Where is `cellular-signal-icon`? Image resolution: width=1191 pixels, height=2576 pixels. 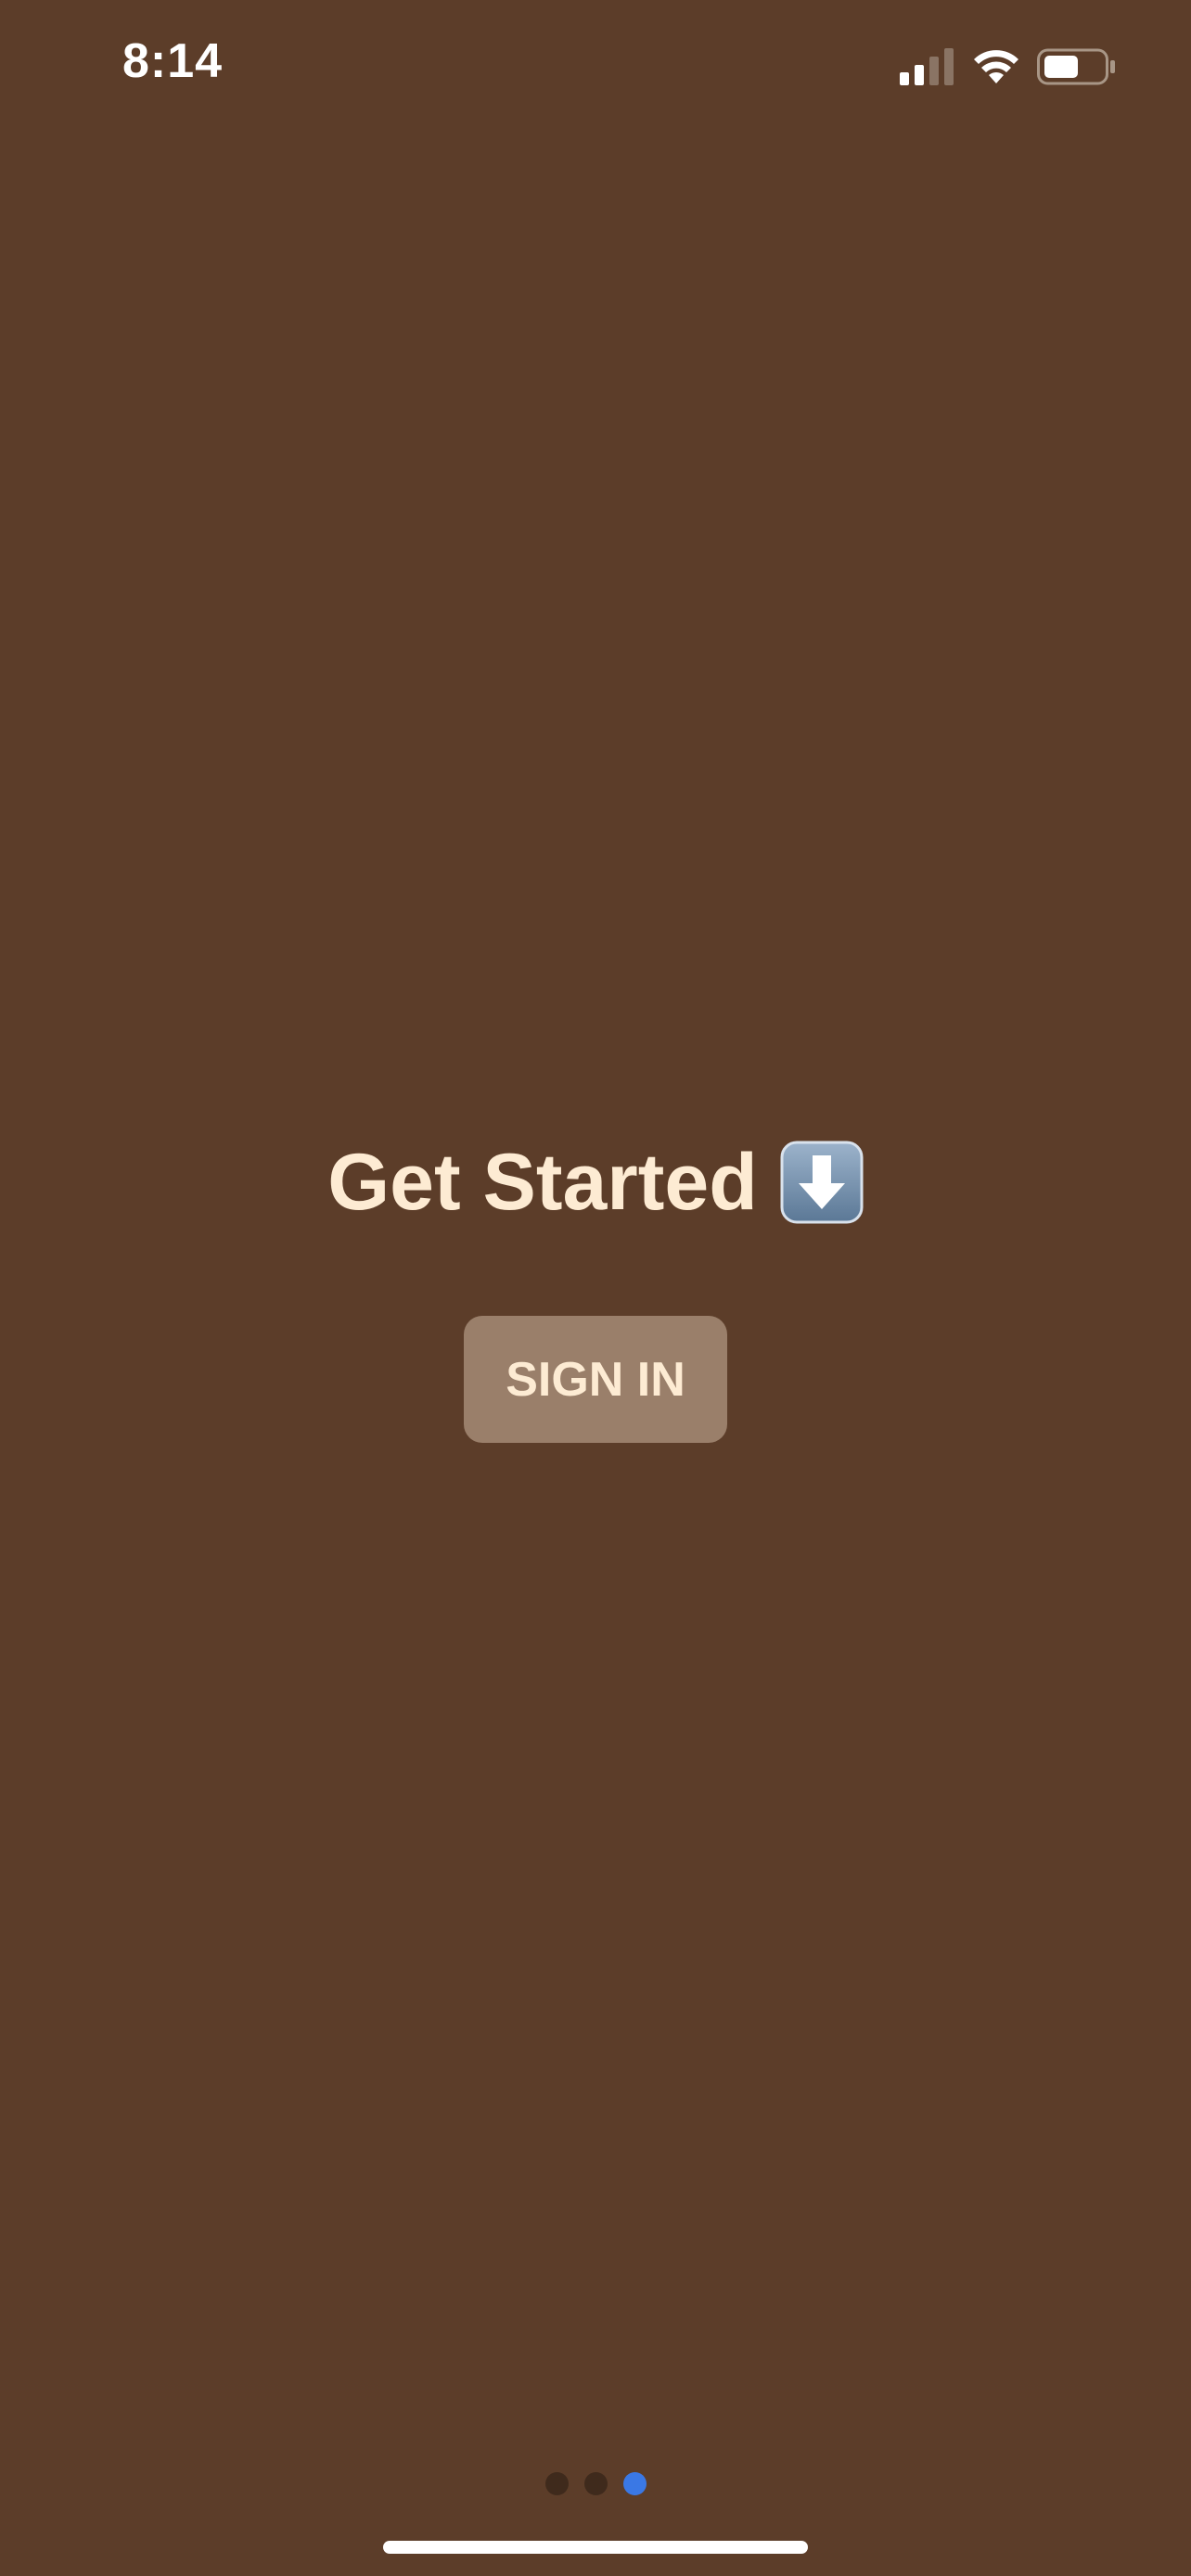 cellular-signal-icon is located at coordinates (927, 66).